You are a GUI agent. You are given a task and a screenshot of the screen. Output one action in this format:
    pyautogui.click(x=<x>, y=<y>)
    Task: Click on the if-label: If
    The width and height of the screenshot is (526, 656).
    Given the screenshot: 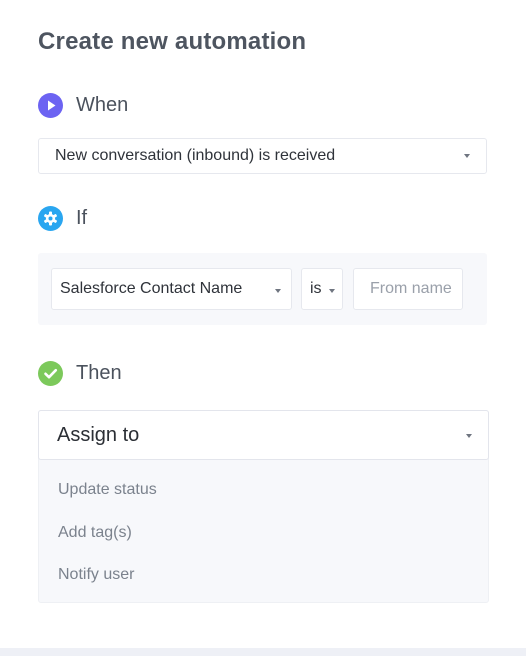 What is the action you would take?
    pyautogui.click(x=82, y=218)
    